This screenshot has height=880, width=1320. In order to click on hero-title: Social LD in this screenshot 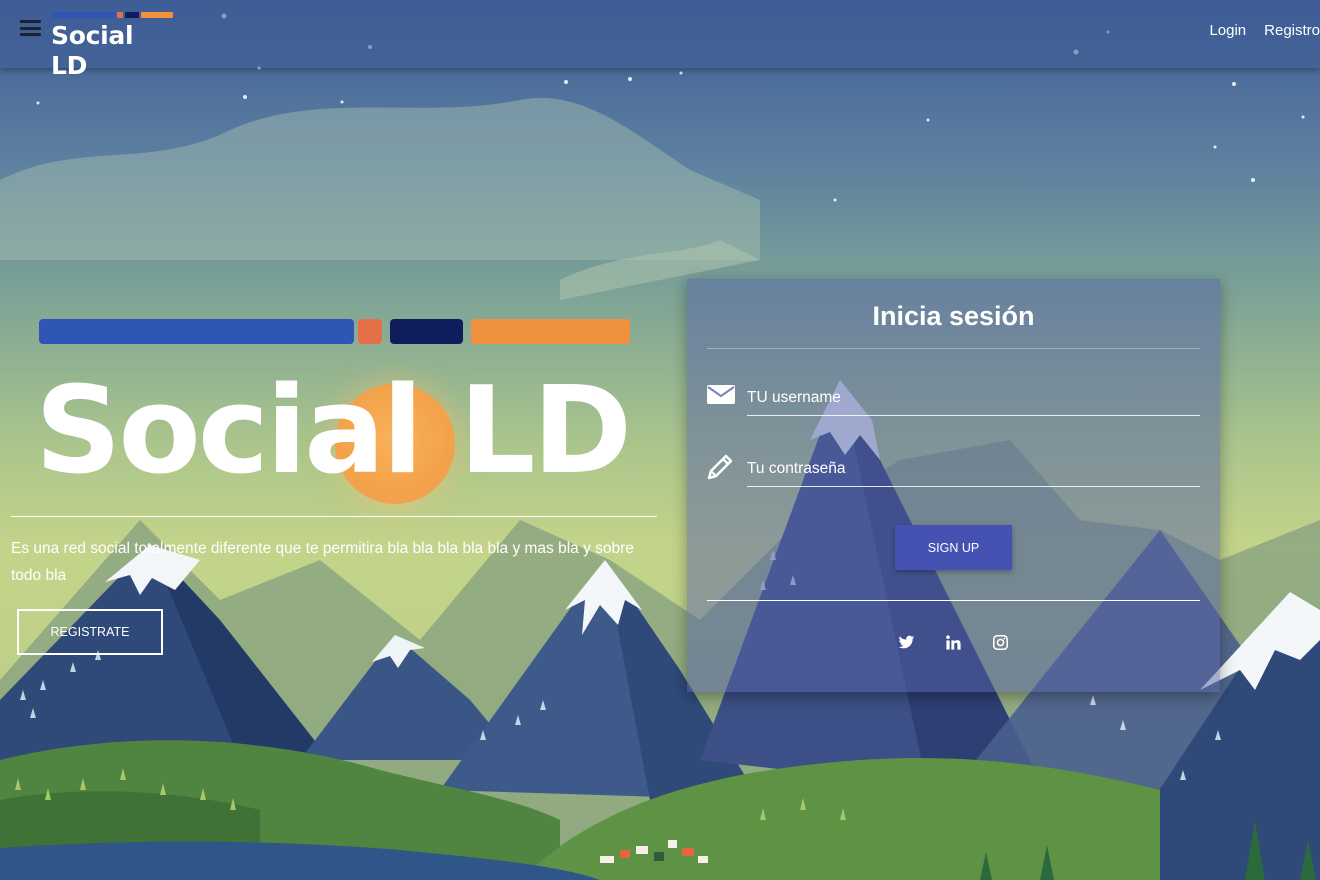, I will do `click(333, 431)`.